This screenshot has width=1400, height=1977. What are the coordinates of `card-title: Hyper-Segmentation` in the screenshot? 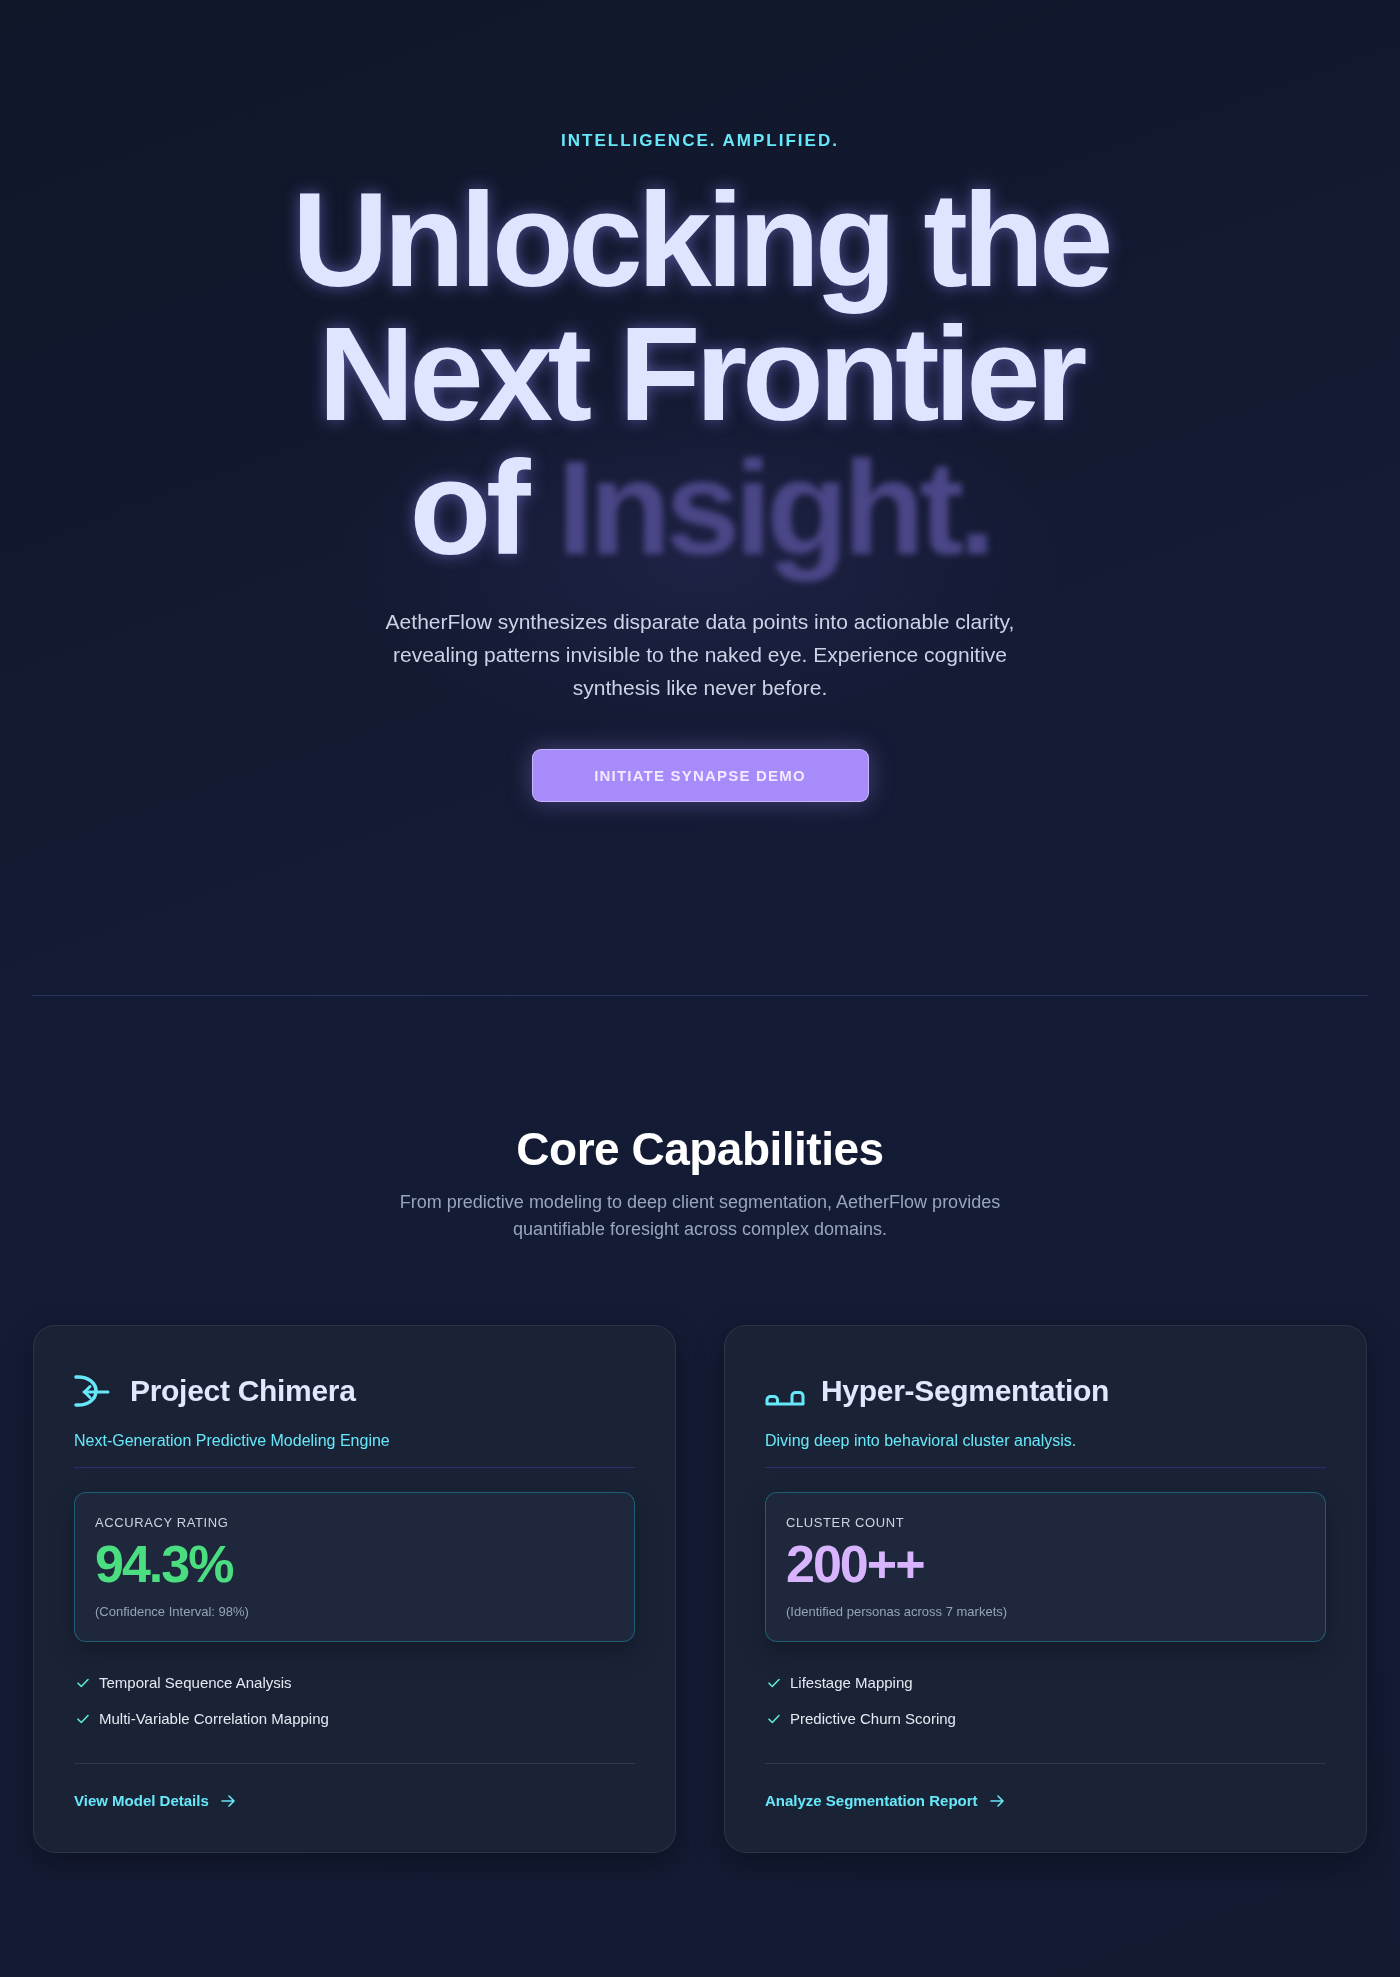 It's located at (965, 1391).